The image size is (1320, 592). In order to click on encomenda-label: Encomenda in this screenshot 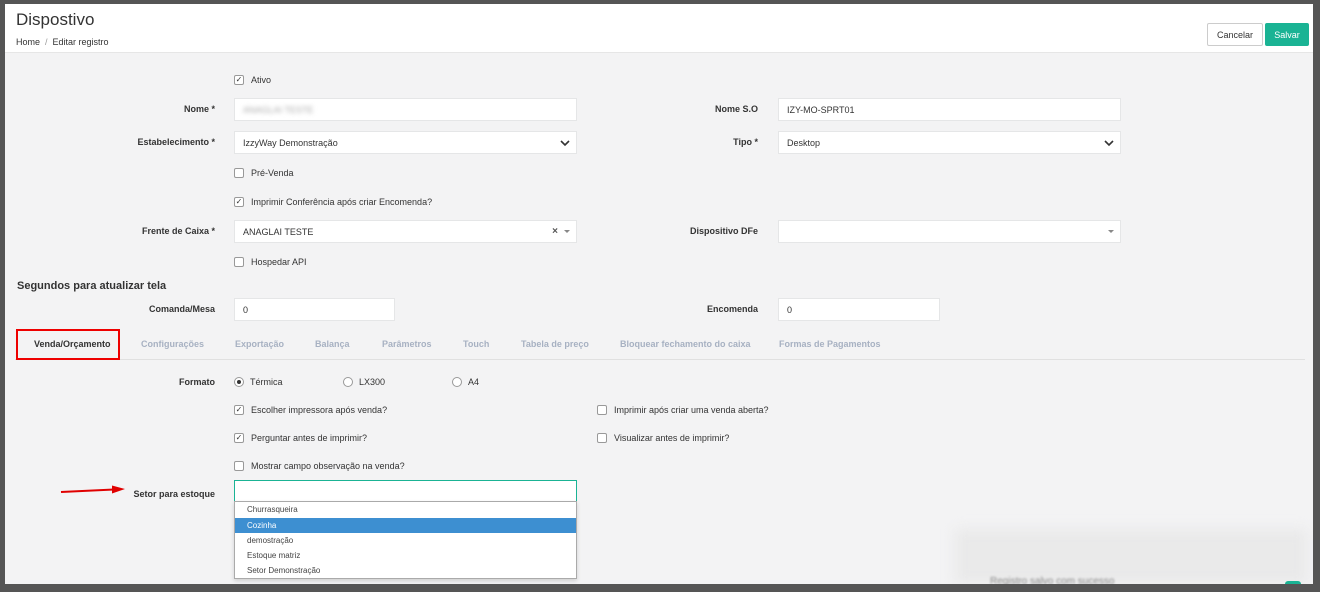, I will do `click(732, 309)`.